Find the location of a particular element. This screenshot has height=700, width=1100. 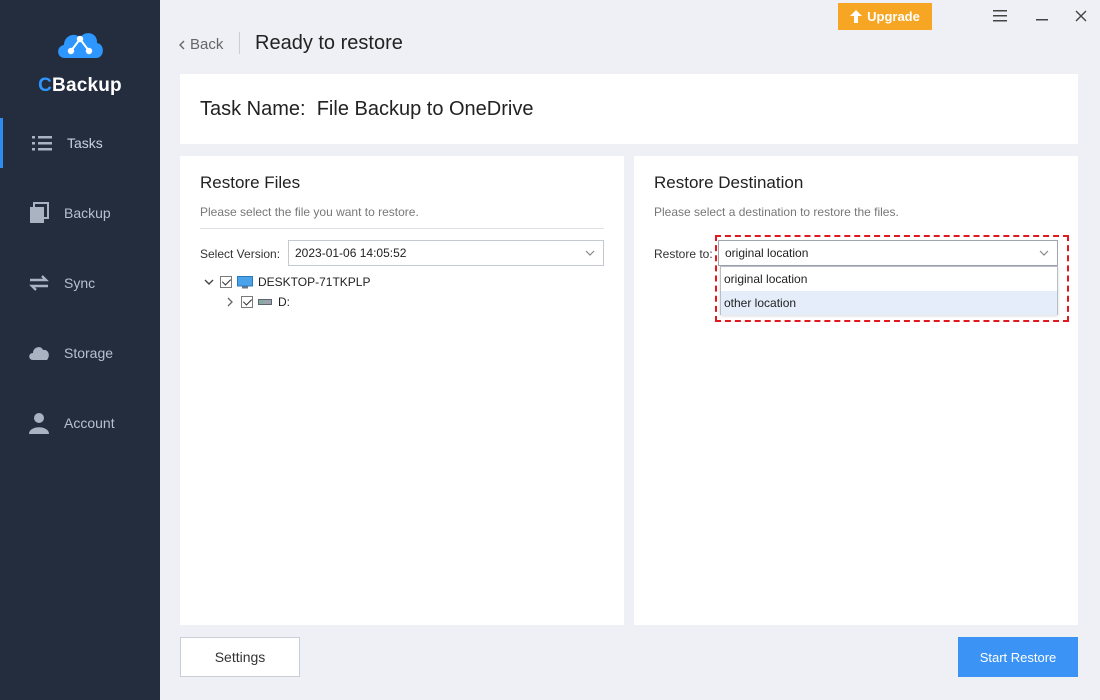

sidebar-item-sync: Sync is located at coordinates (80, 283).